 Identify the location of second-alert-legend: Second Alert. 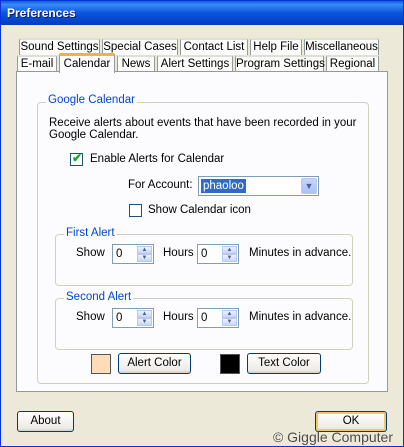
(99, 297).